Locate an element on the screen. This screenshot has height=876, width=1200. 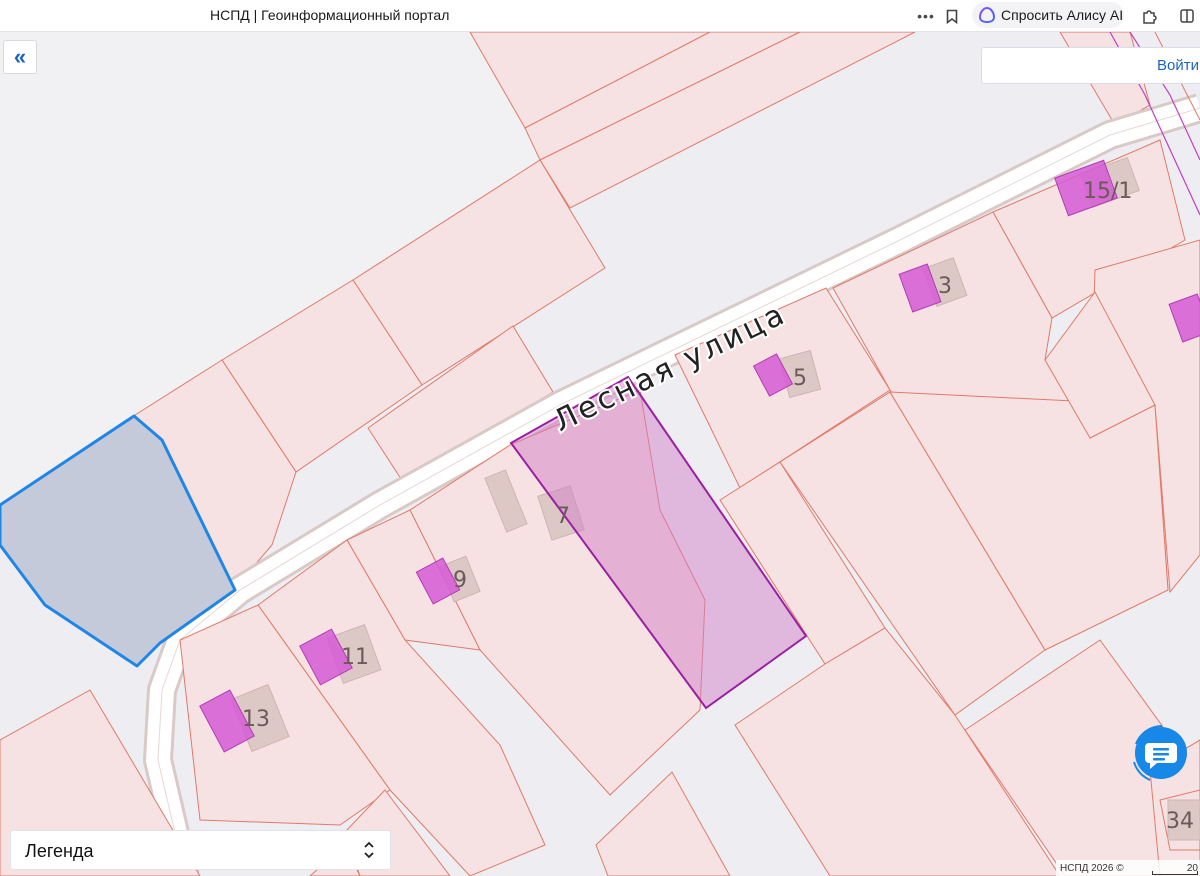
parcel-number: 11 is located at coordinates (355, 657).